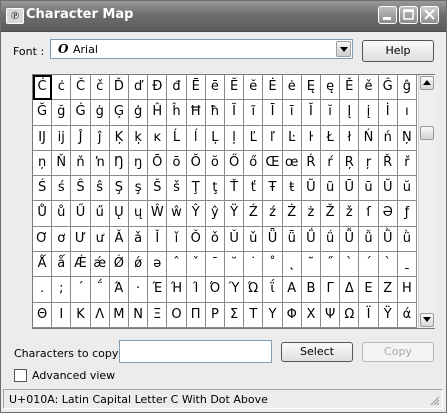 The width and height of the screenshot is (447, 413). What do you see at coordinates (292, 138) in the screenshot?
I see `character-cell: Ŀ` at bounding box center [292, 138].